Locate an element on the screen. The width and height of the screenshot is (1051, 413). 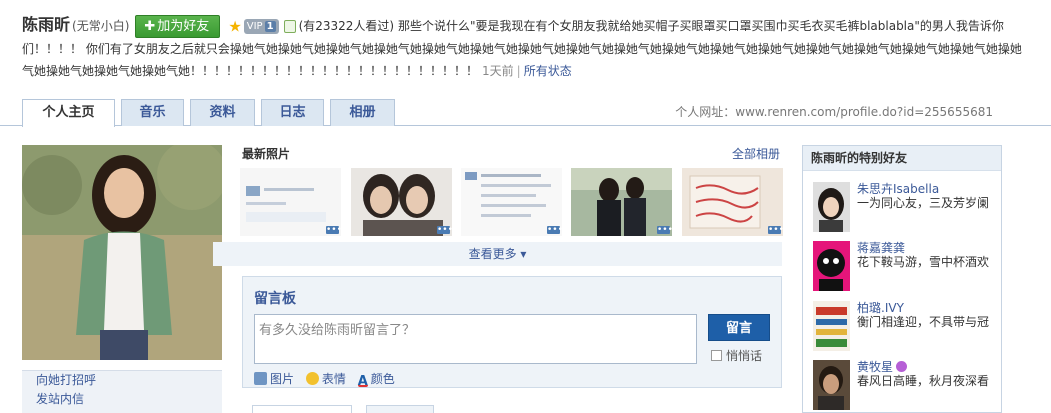
send-message-link: 发站内信 is located at coordinates (122, 399).